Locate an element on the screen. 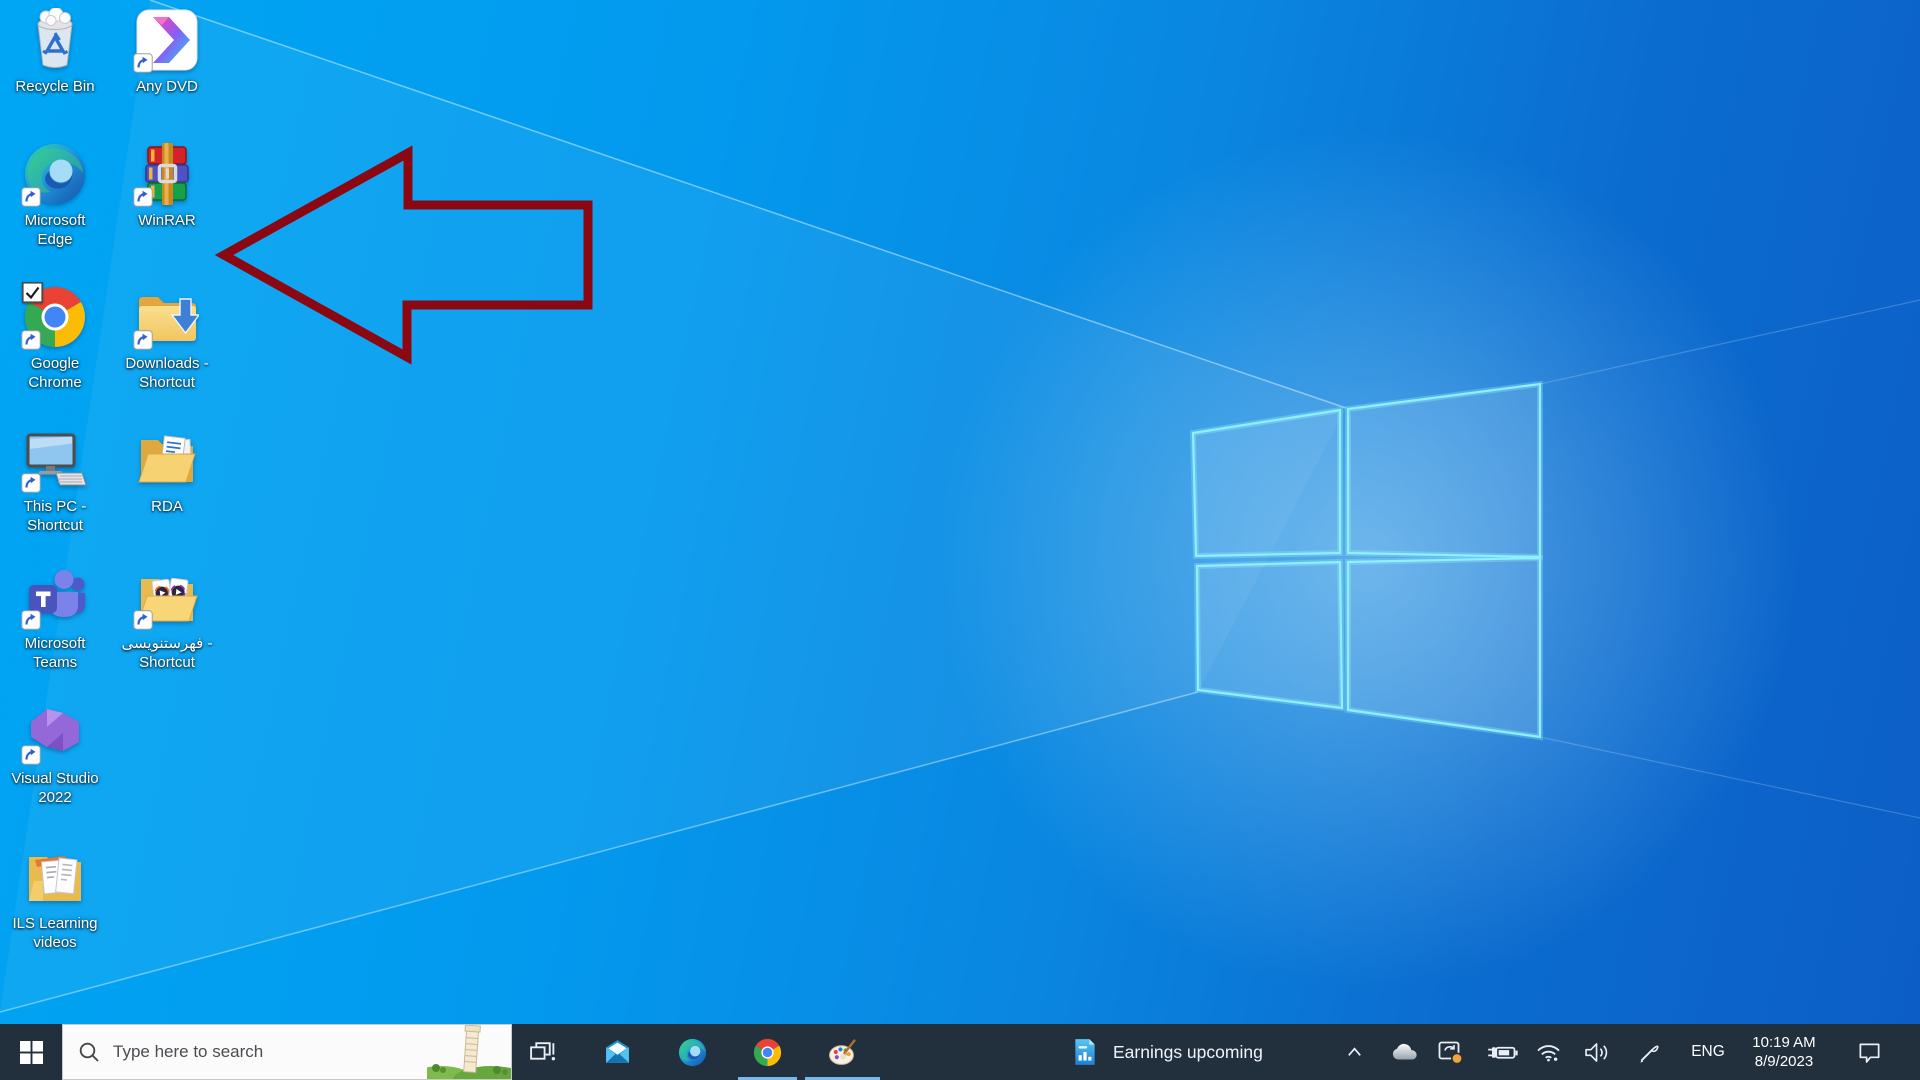 The height and width of the screenshot is (1080, 1920). task-view-icon is located at coordinates (542, 1052).